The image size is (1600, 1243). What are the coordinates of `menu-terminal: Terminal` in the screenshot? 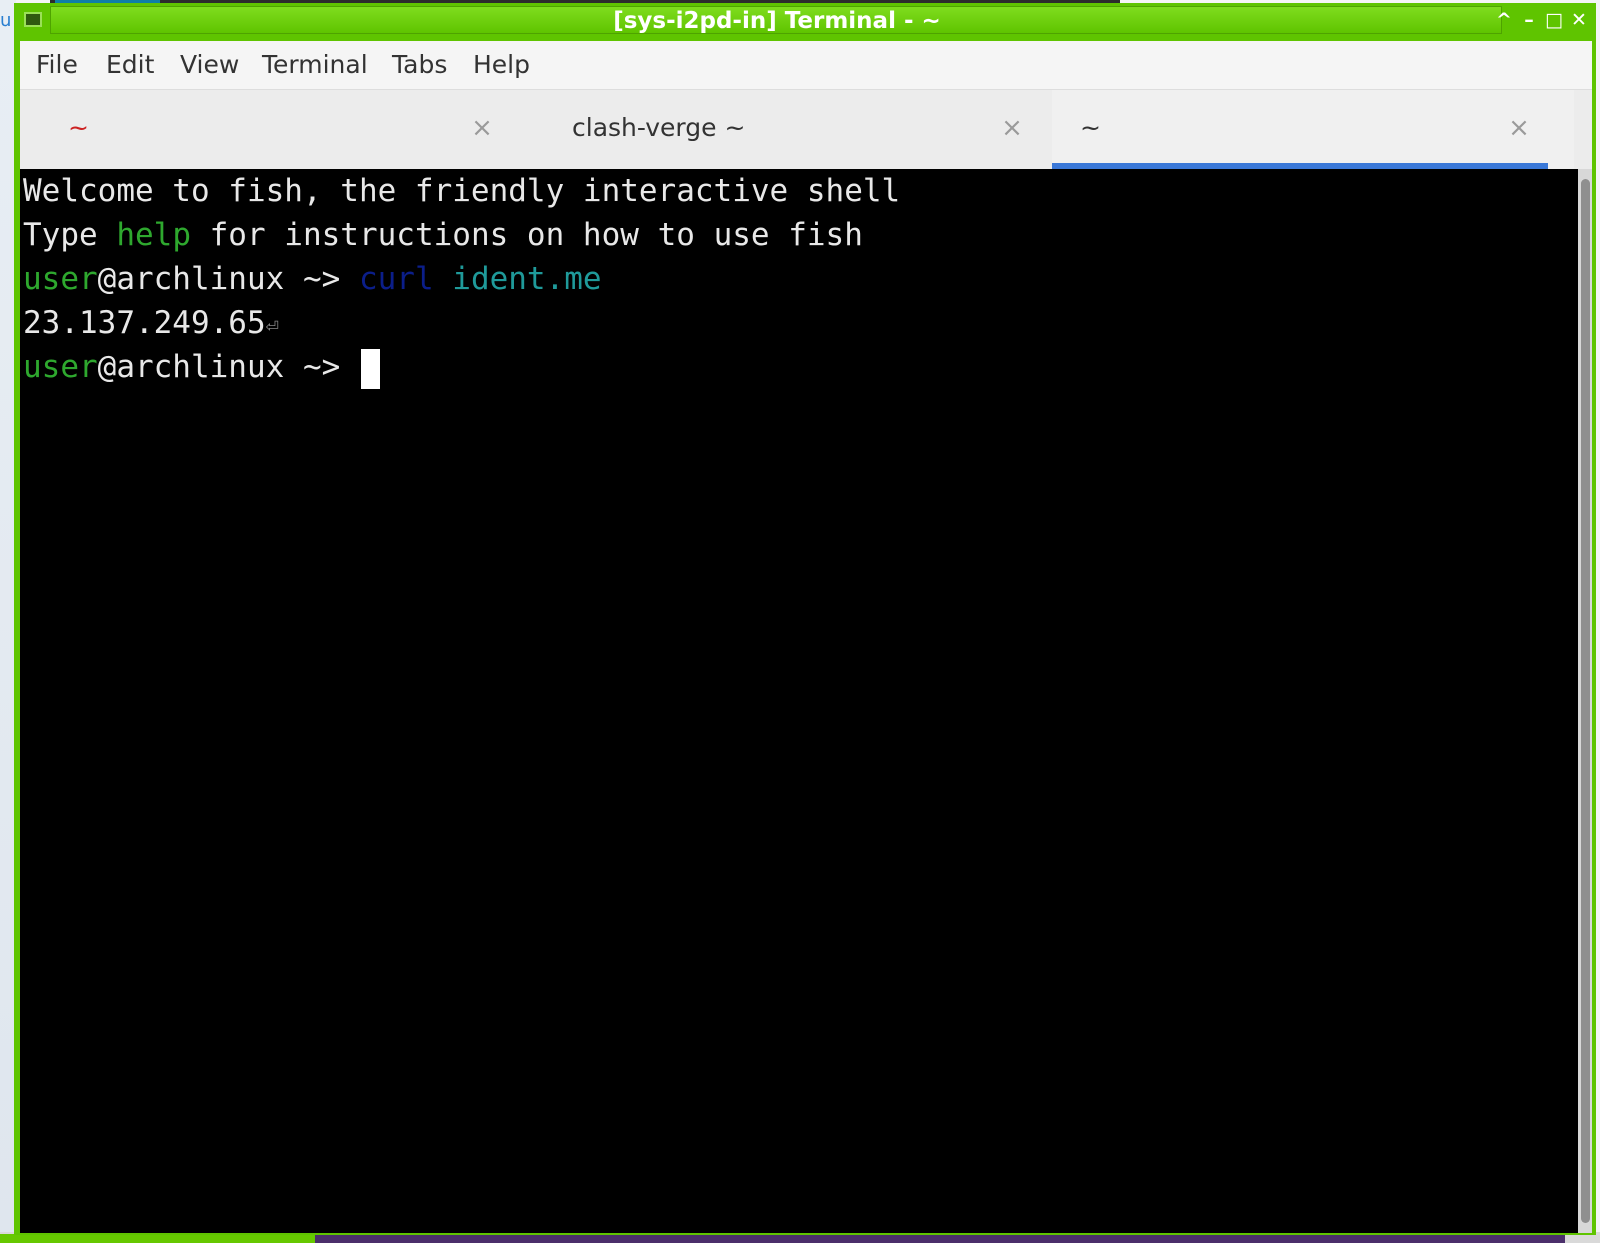 It's located at (315, 65).